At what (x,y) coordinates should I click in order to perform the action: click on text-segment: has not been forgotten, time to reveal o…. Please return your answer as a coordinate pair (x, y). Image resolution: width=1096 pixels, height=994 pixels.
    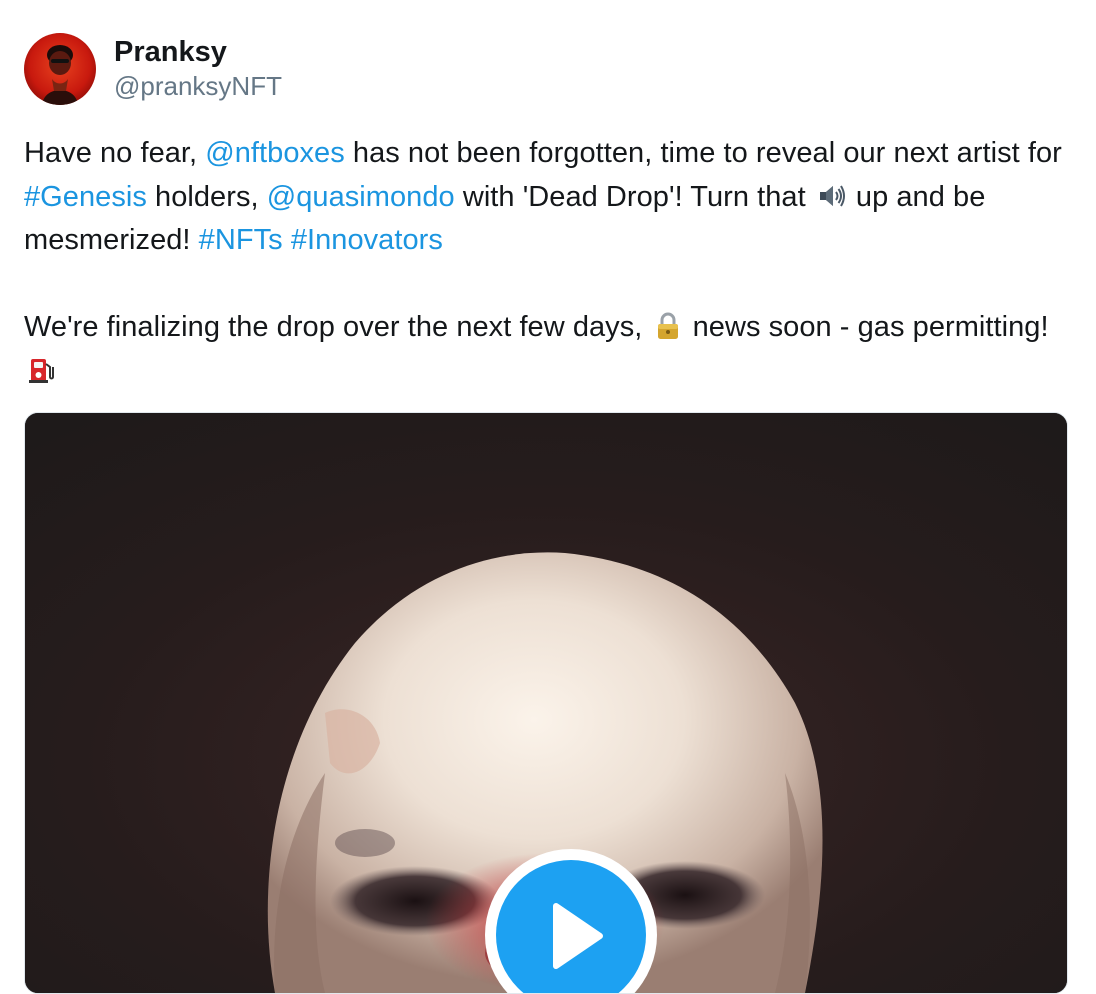
    Looking at the image, I should click on (703, 153).